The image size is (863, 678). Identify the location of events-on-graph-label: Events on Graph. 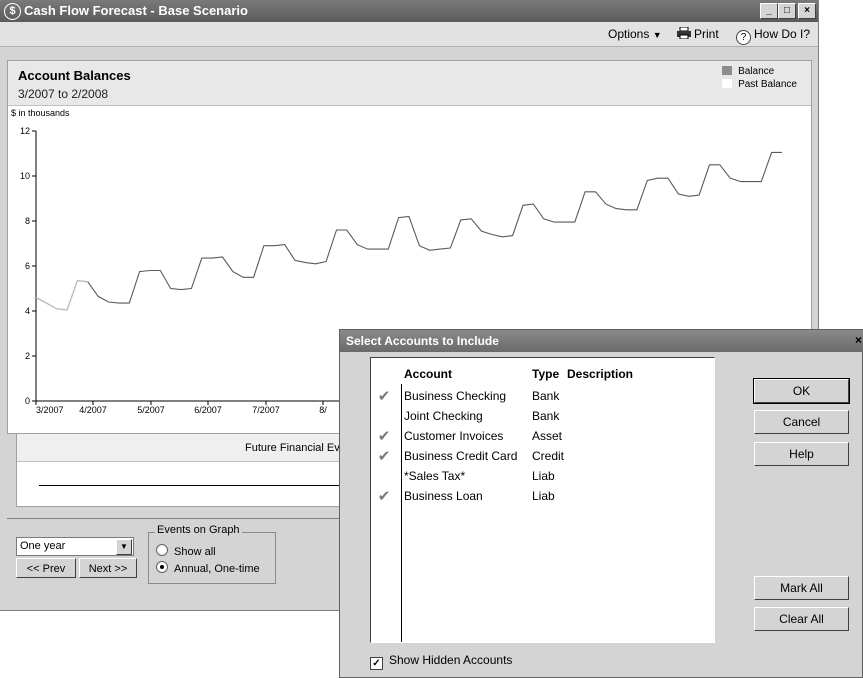
(198, 530).